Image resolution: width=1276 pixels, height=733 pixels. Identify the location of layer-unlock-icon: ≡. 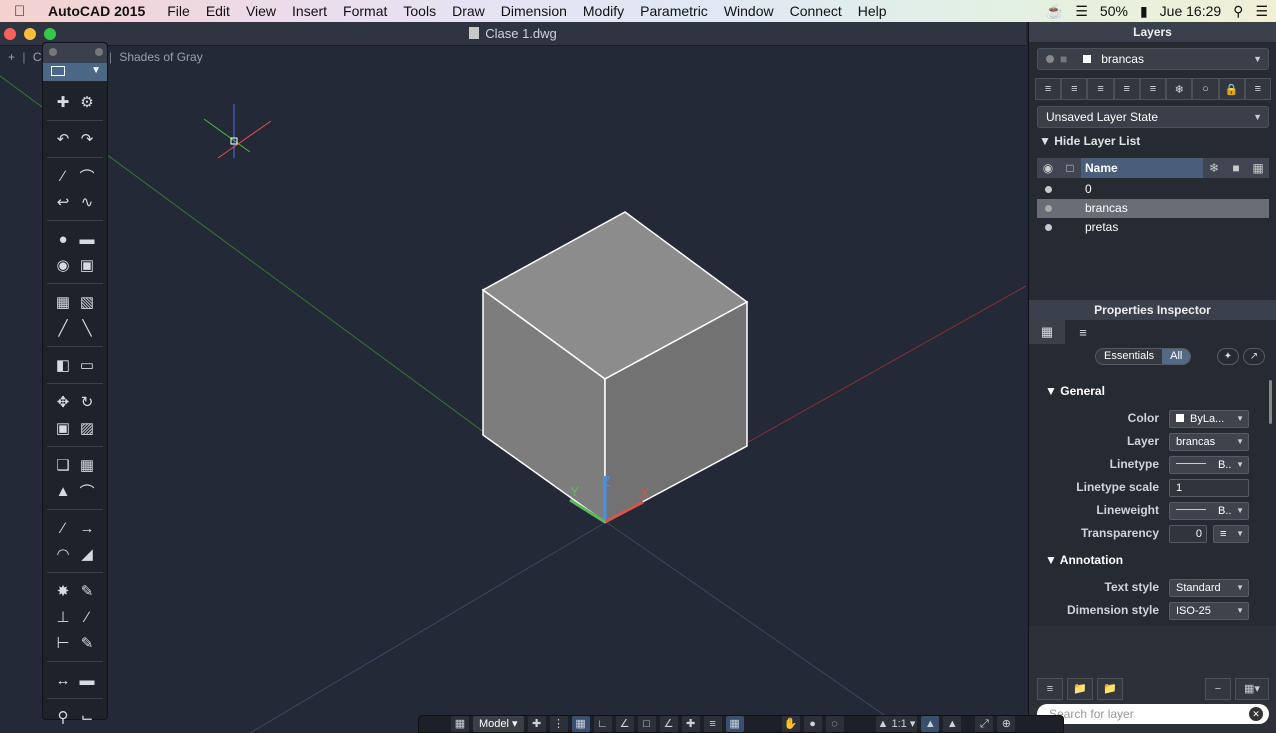
(1257, 89).